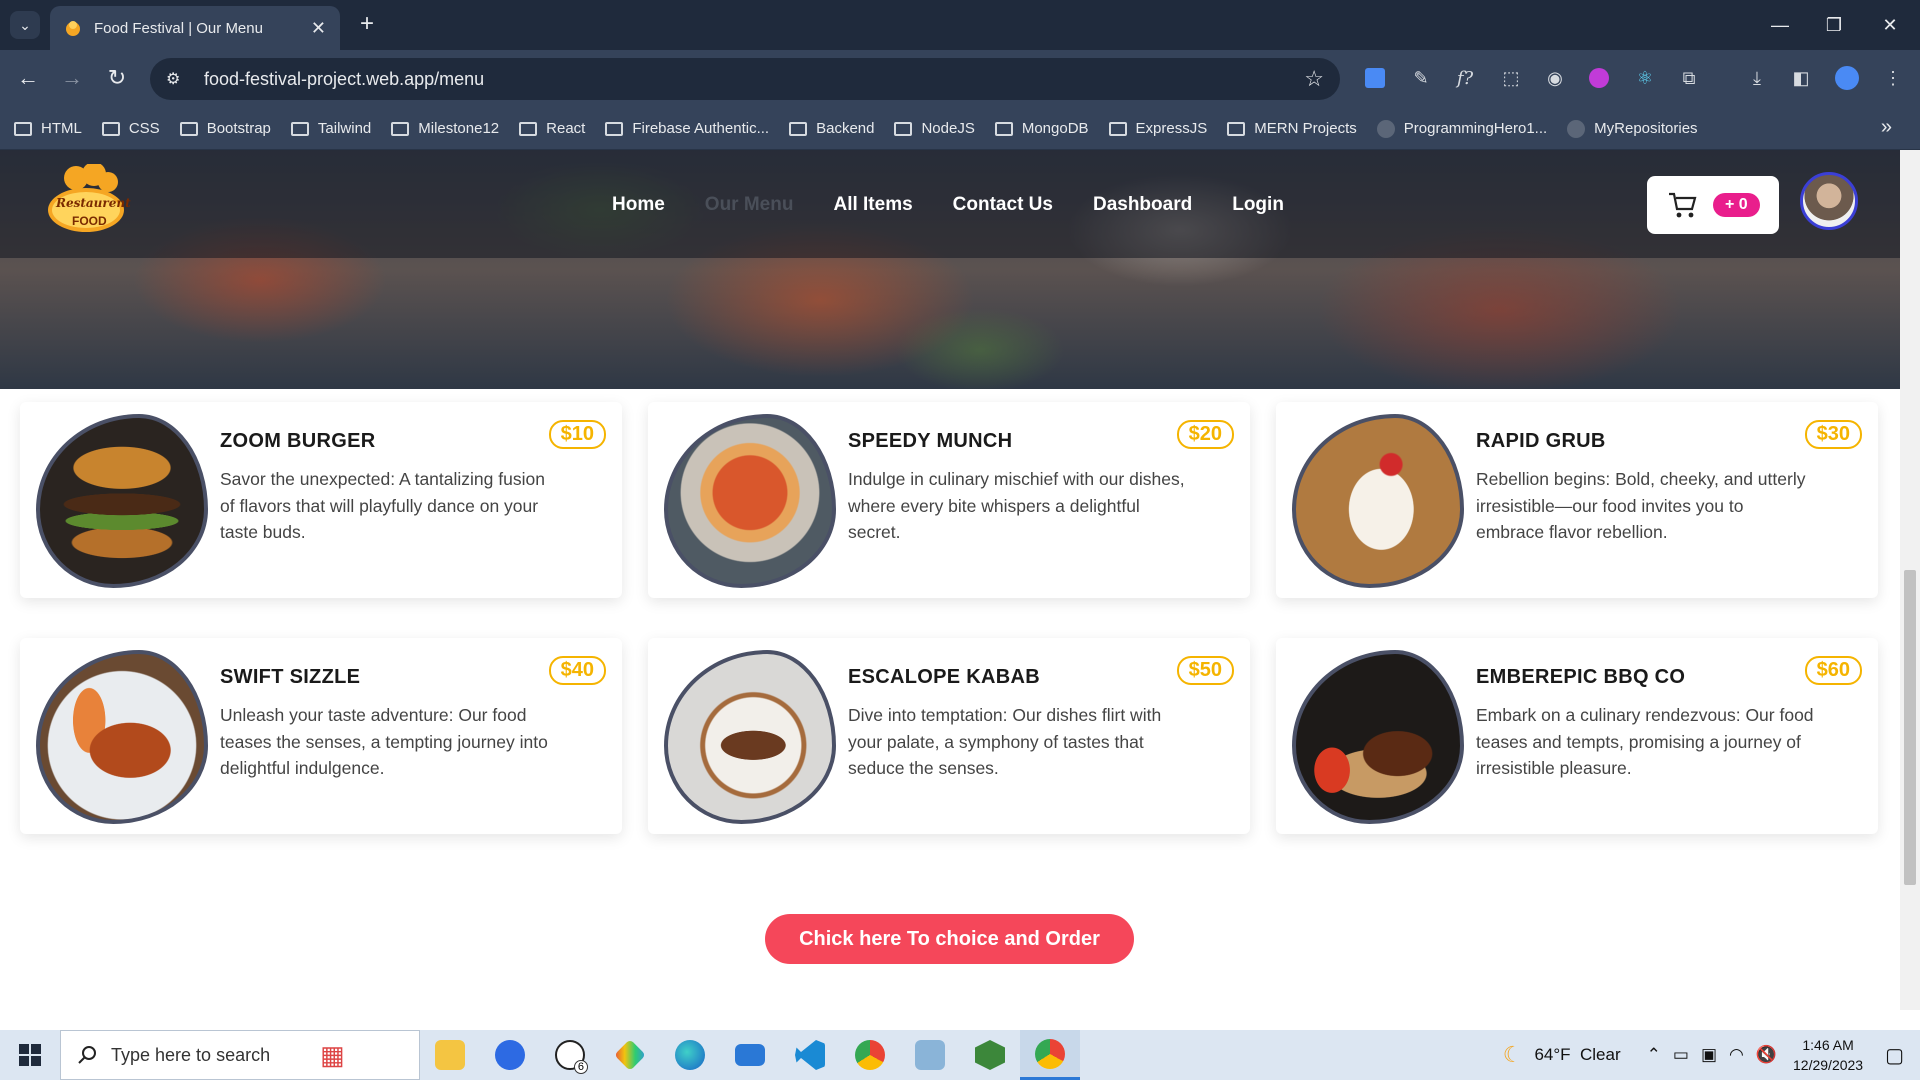 The image size is (1920, 1080). I want to click on clock-date: 12/29/2023, so click(1828, 1065).